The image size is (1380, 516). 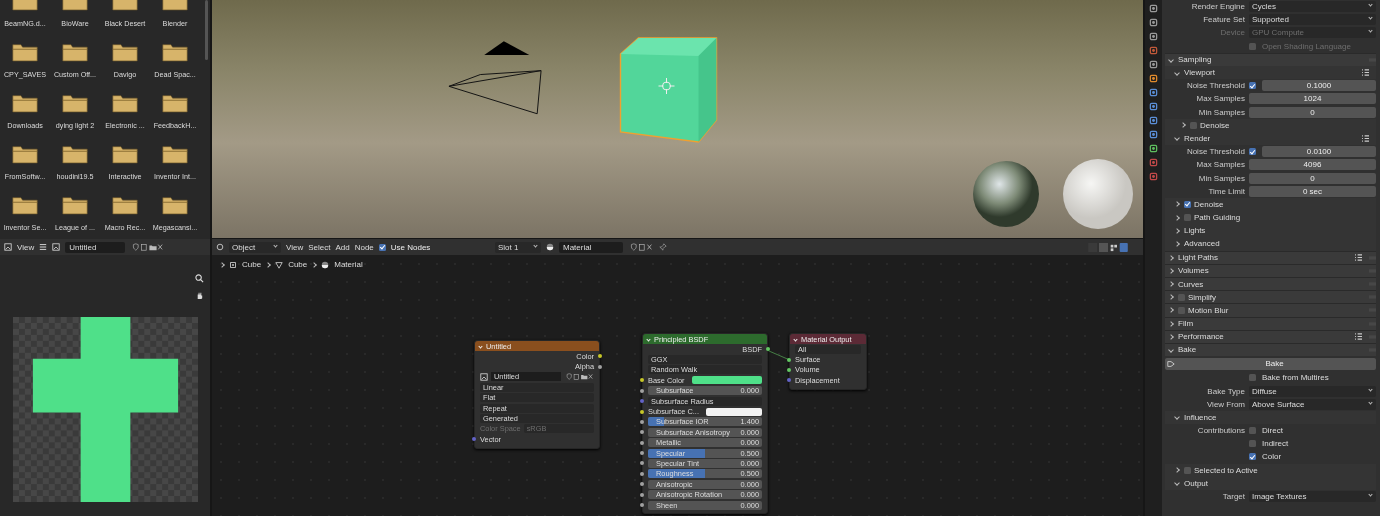 What do you see at coordinates (1272, 457) in the screenshot?
I see `checkbox-label: Color` at bounding box center [1272, 457].